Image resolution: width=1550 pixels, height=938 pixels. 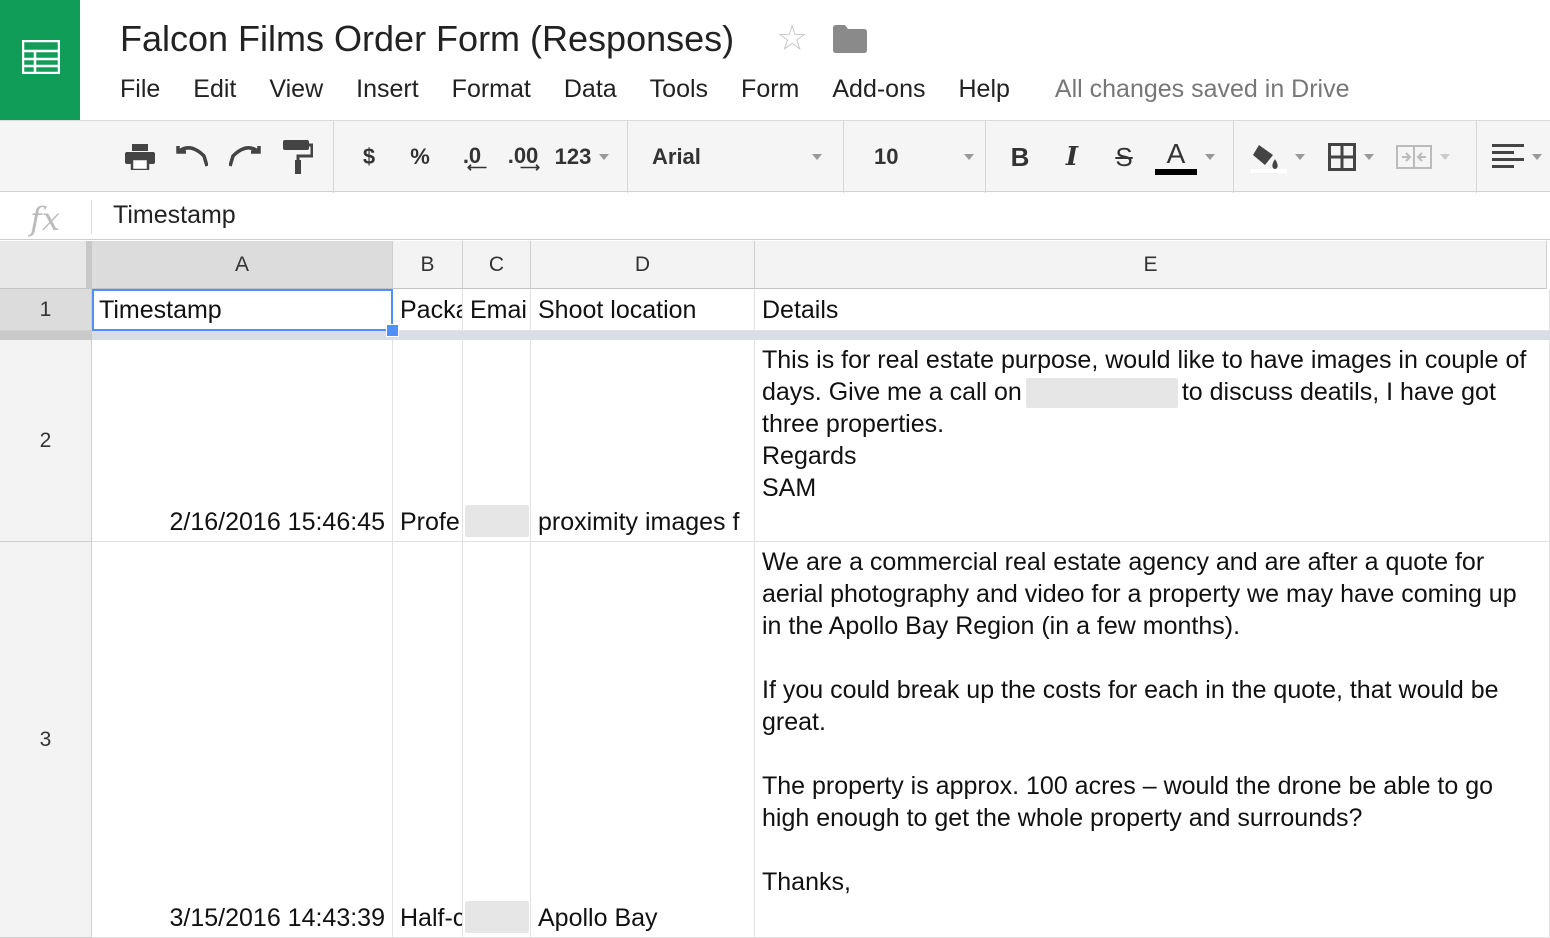 What do you see at coordinates (431, 918) in the screenshot?
I see `cell-b3-value: Half-c` at bounding box center [431, 918].